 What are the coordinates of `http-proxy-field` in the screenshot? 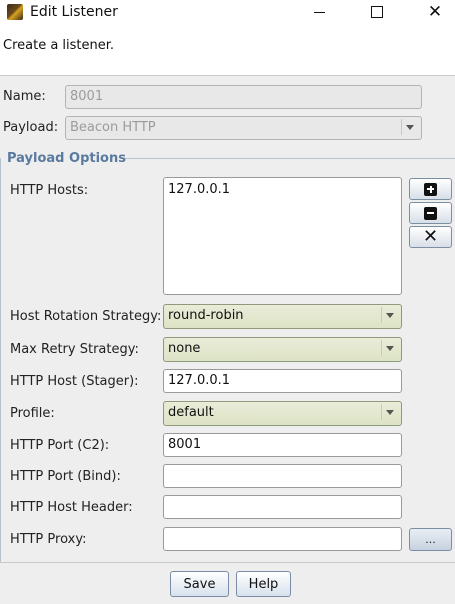 It's located at (282, 539).